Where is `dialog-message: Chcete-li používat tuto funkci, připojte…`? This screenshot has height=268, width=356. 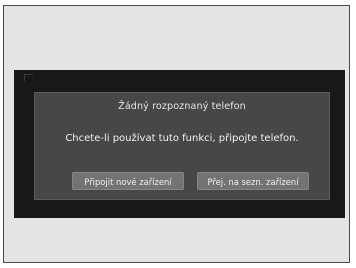
dialog-message: Chcete-li používat tuto funkci, připojte… is located at coordinates (182, 138).